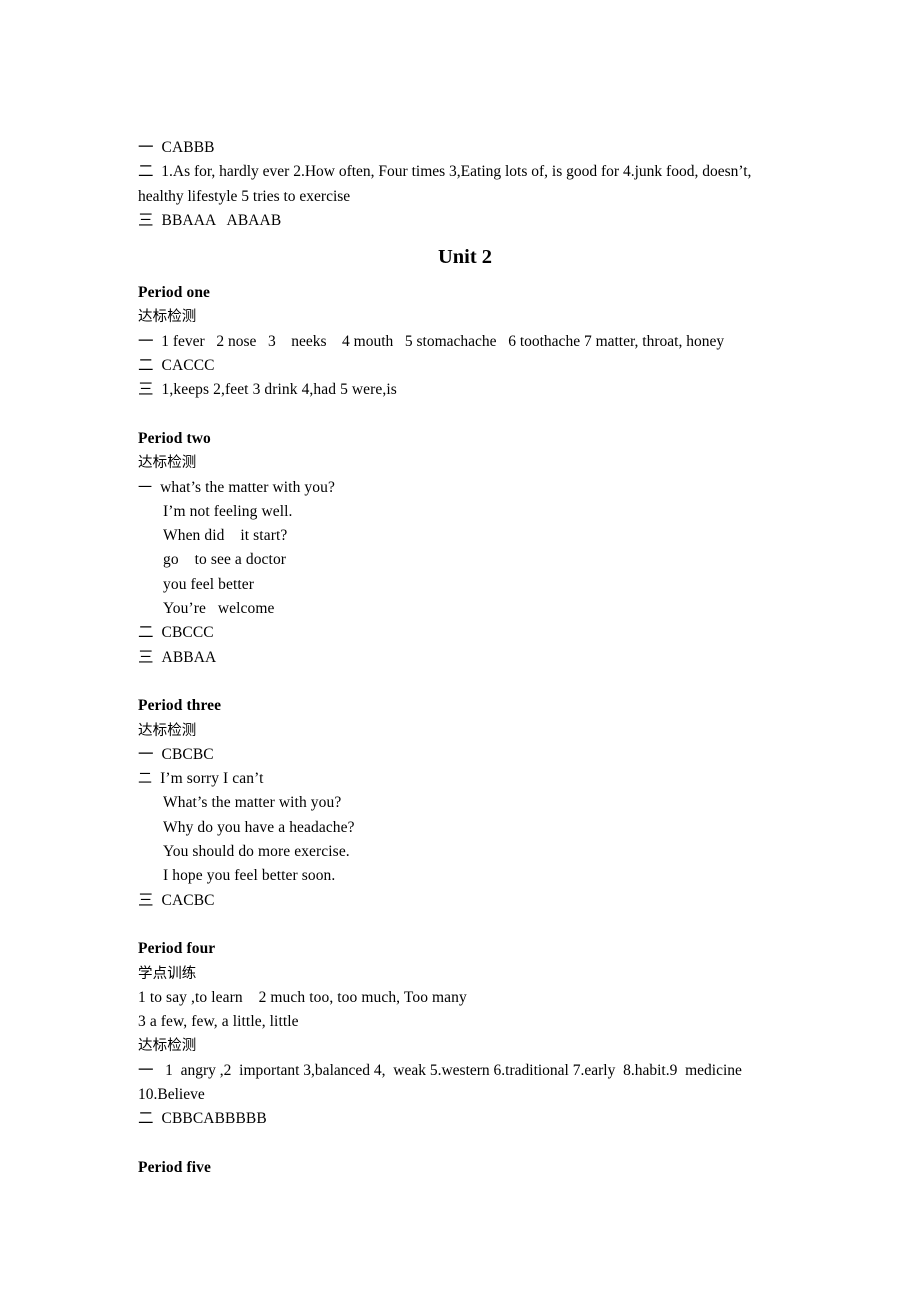  What do you see at coordinates (219, 609) in the screenshot?
I see `period-two-answer-line-6: You’re welcome` at bounding box center [219, 609].